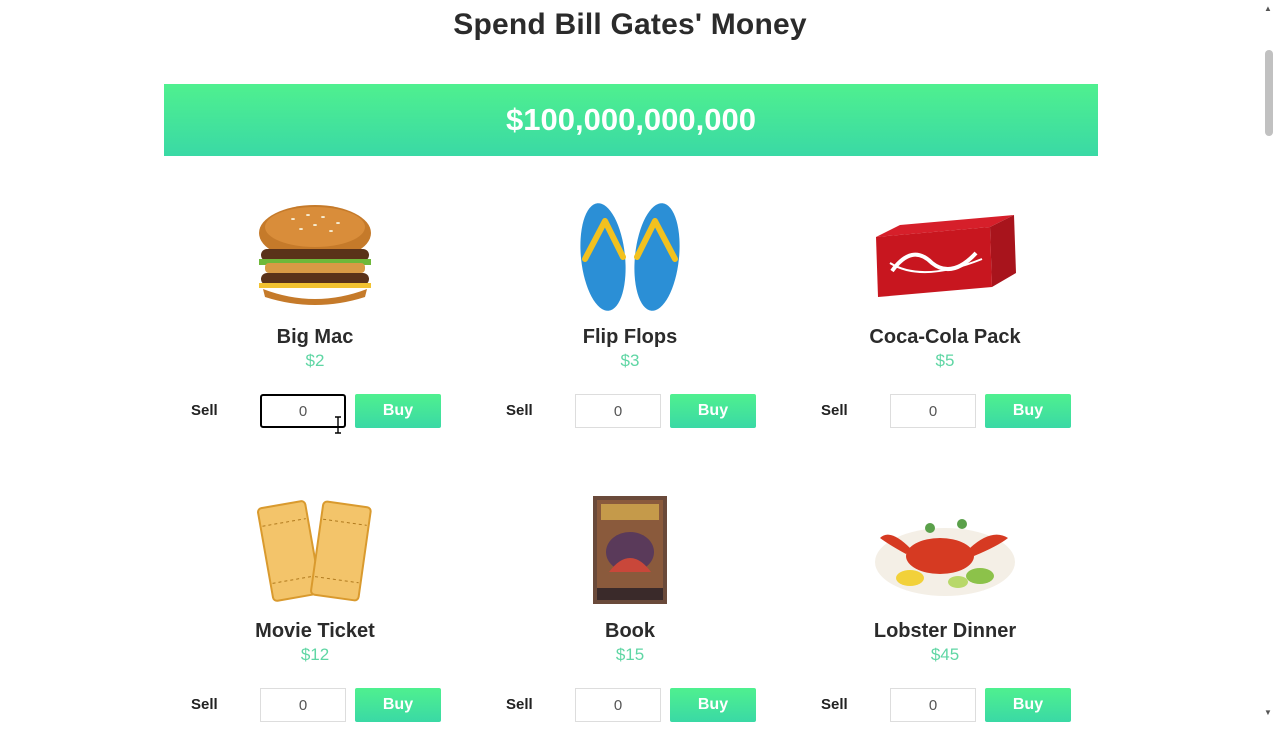  I want to click on vertical-scrollbar: ▲ ▼, so click(1268, 360).